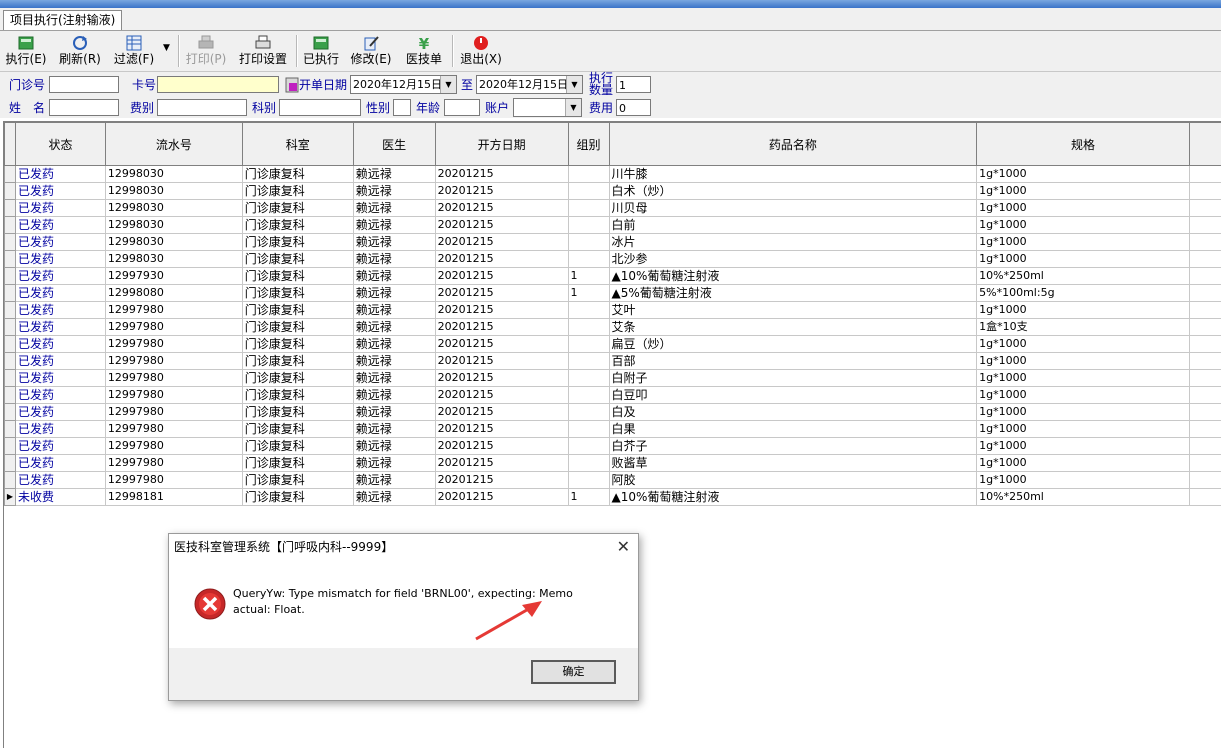  Describe the element at coordinates (263, 51) in the screenshot. I see `print-setup-button: 打印设置` at that location.